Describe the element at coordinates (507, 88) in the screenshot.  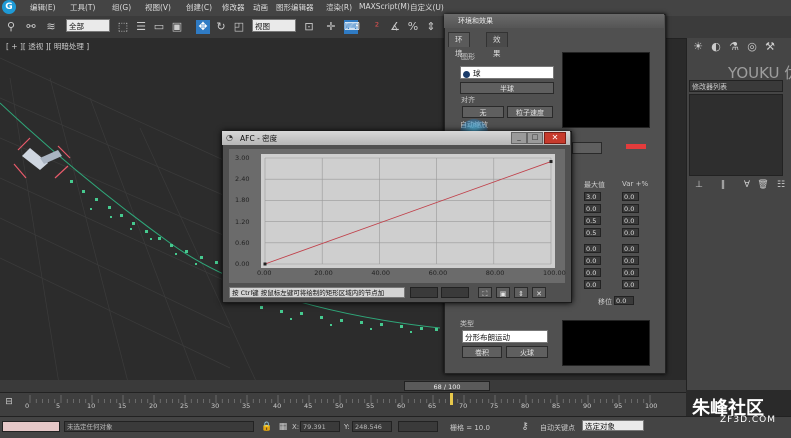
I see `hemisphere-button: 半球` at that location.